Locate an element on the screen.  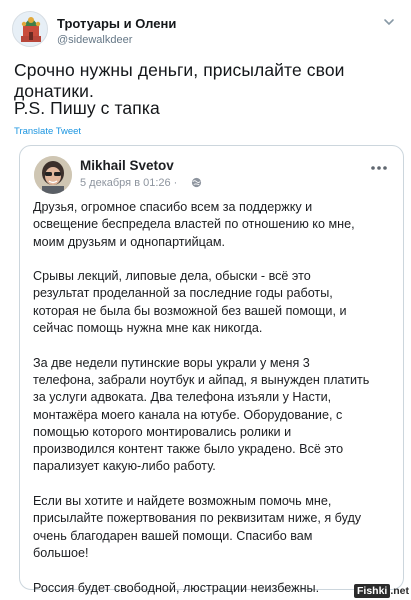
post-line: большое! is located at coordinates (61, 552).